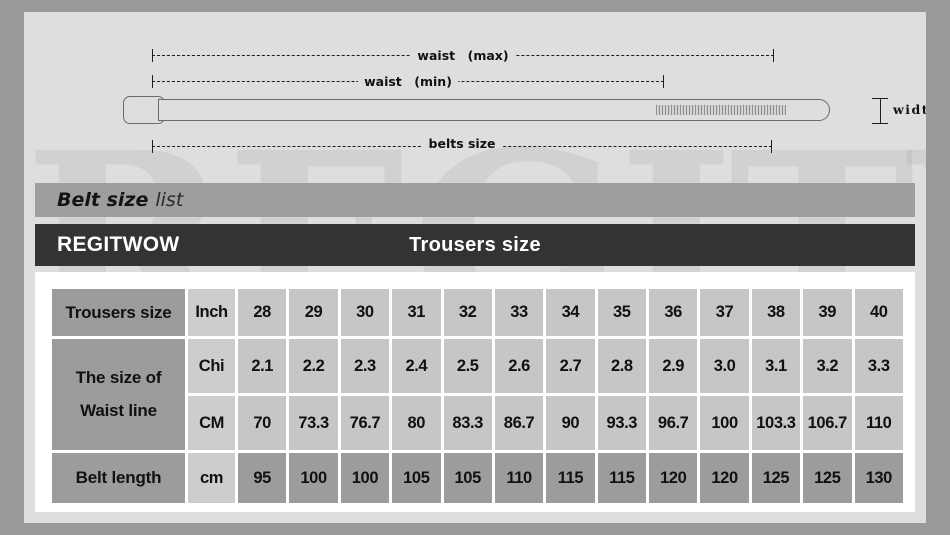 The image size is (950, 535). Describe the element at coordinates (673, 423) in the screenshot. I see `cell-waist-cm-8: 96.7` at that location.